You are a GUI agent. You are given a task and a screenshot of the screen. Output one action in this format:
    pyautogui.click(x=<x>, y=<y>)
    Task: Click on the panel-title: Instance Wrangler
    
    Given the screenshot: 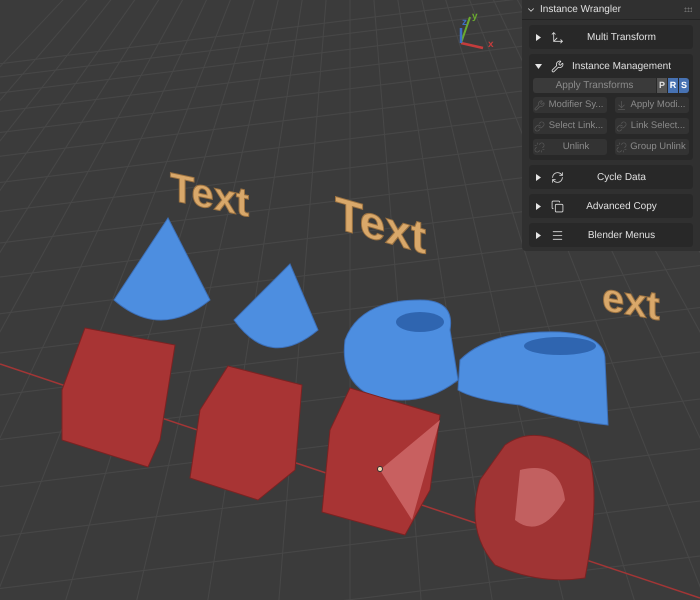 What is the action you would take?
    pyautogui.click(x=581, y=10)
    